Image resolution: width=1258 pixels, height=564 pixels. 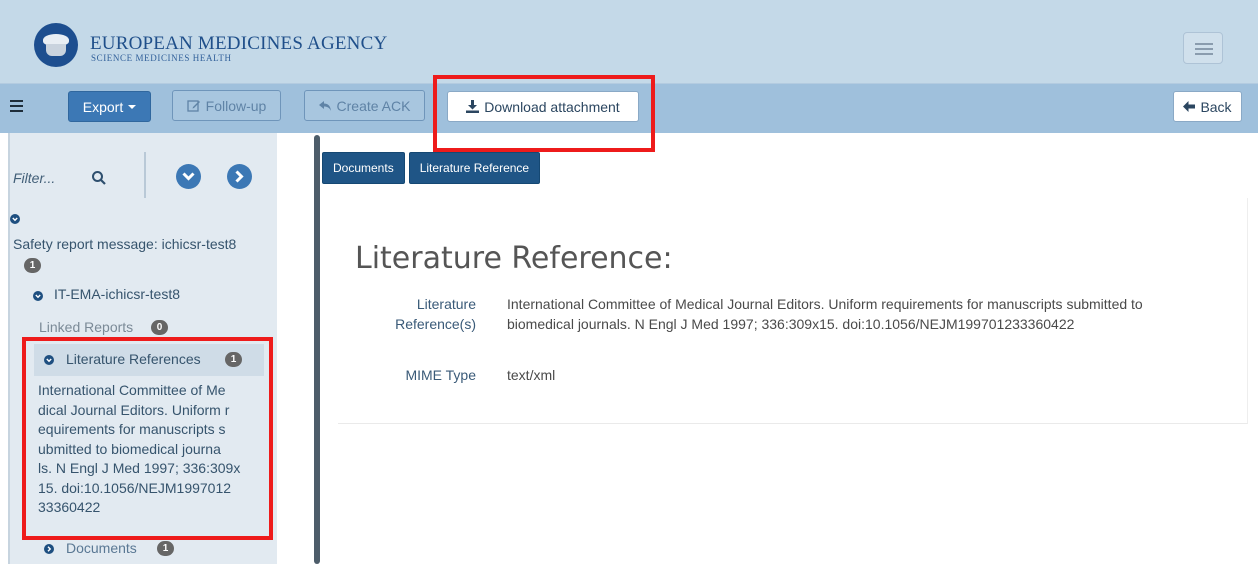 I want to click on brand-subtitle: SCIENCE MEDICINES HEALTH, so click(x=161, y=58).